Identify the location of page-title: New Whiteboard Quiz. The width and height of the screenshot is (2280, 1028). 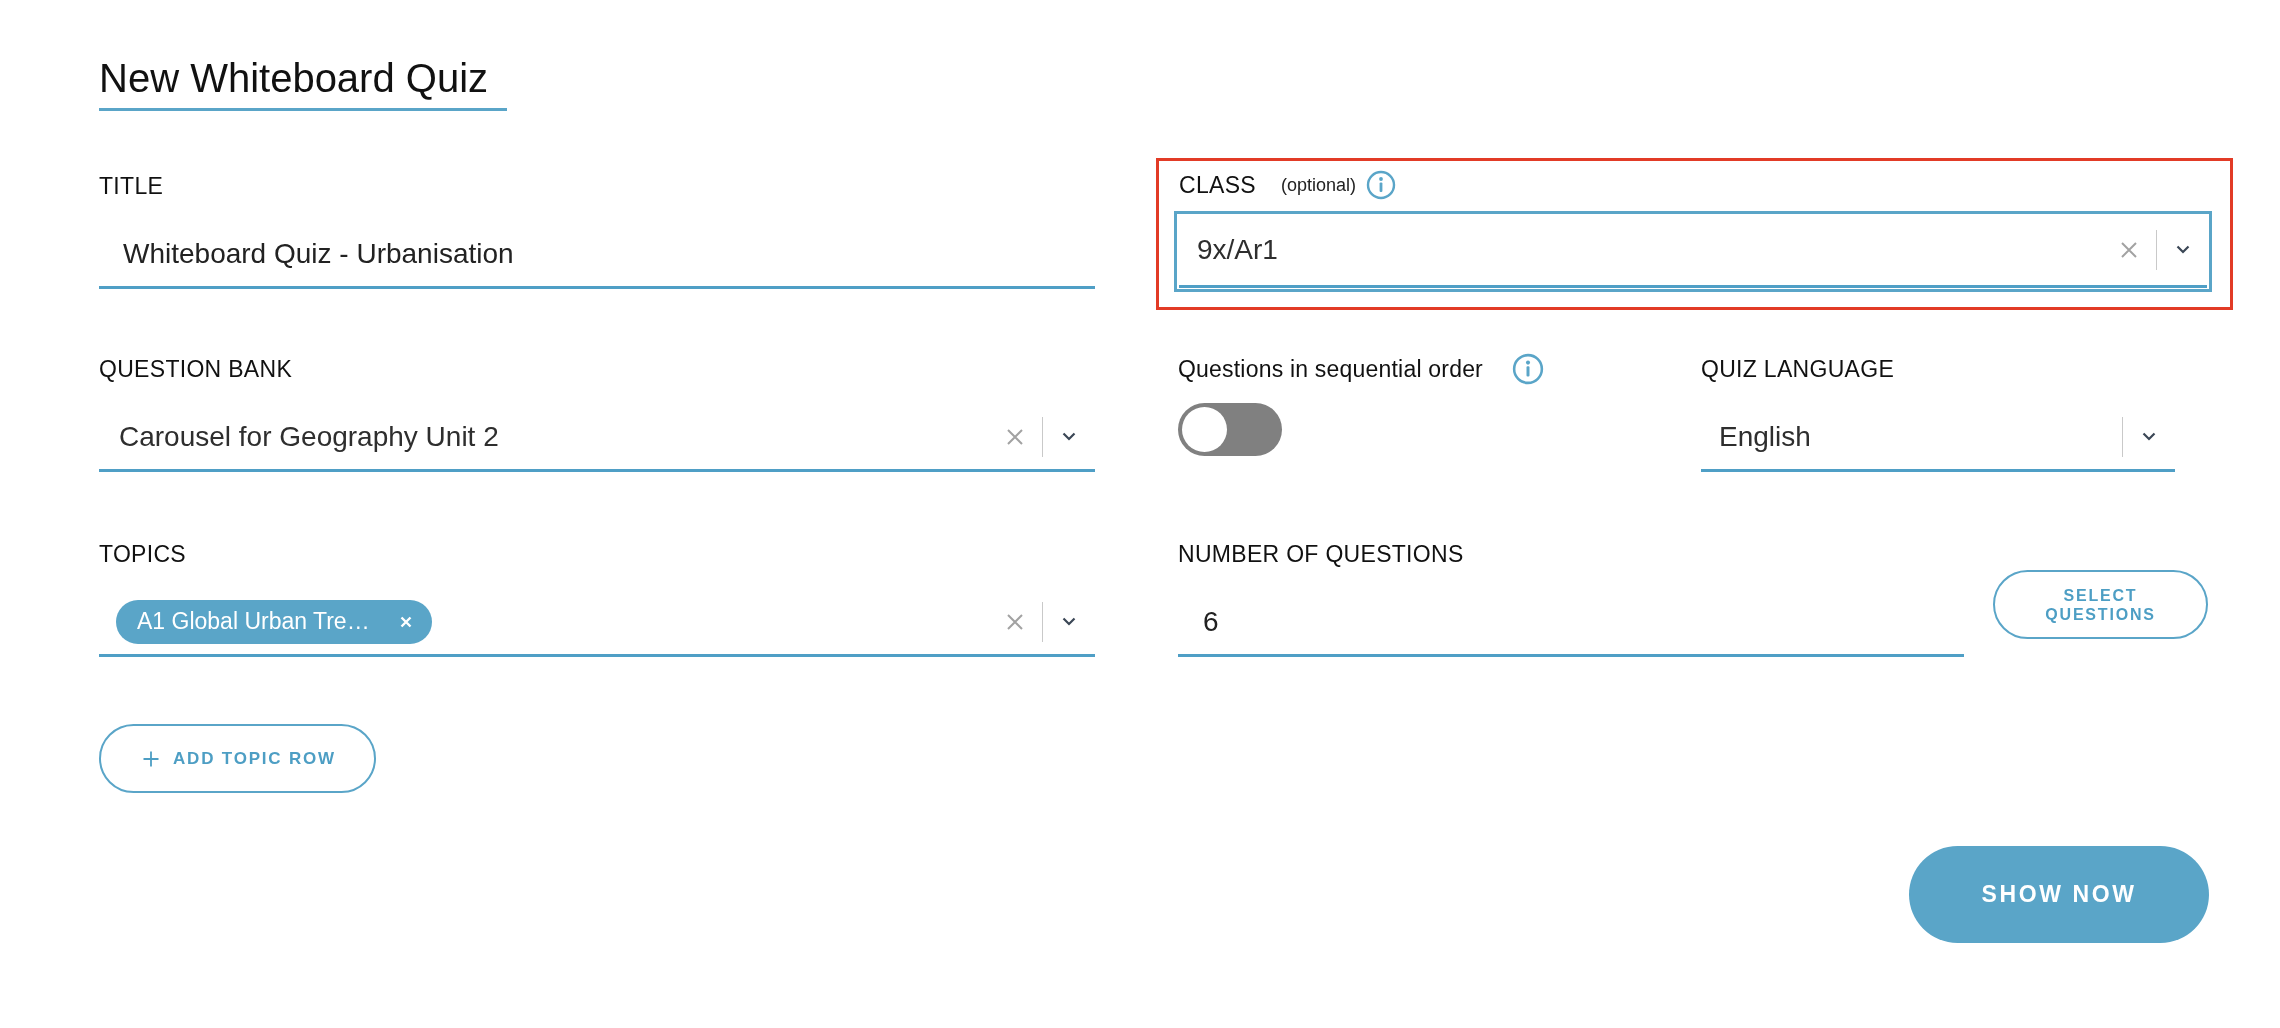
(303, 82).